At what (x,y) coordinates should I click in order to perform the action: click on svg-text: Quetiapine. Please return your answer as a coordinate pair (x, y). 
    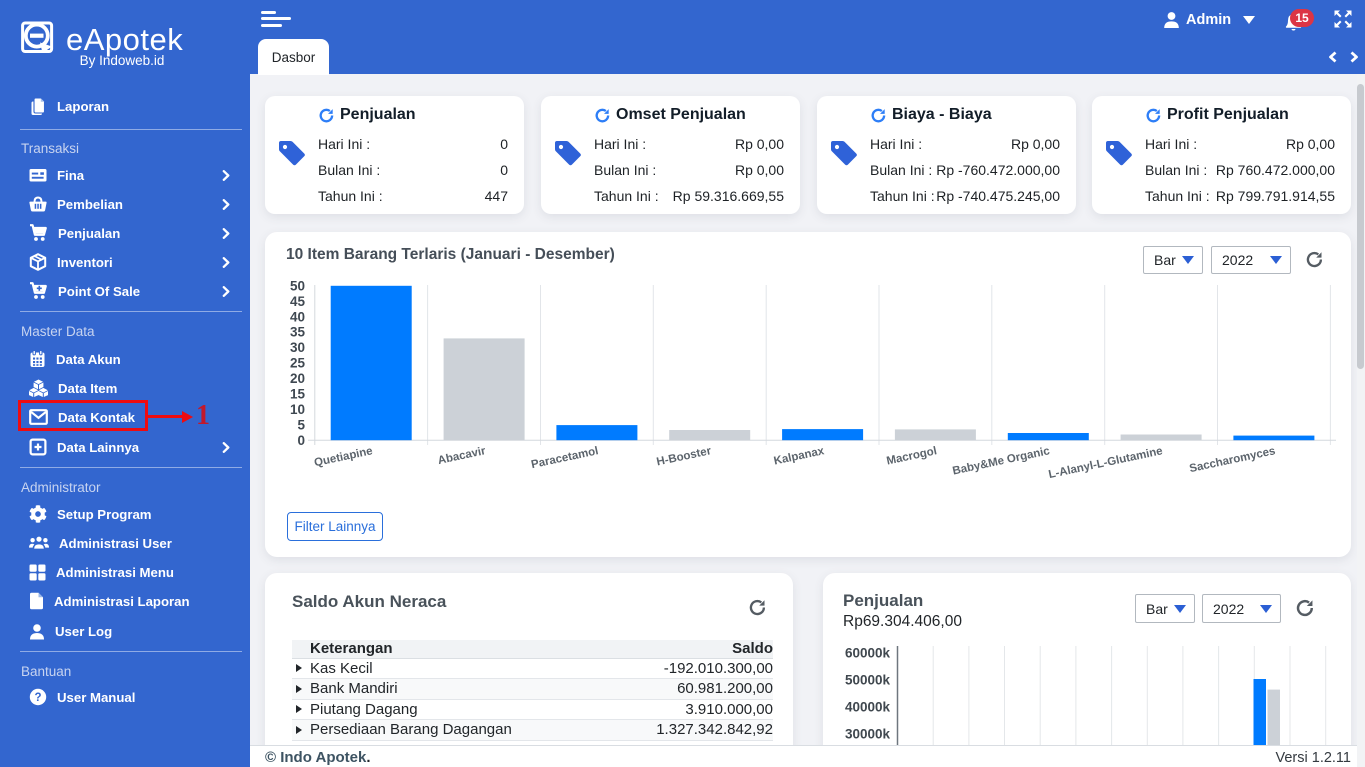
    Looking at the image, I should click on (343, 457).